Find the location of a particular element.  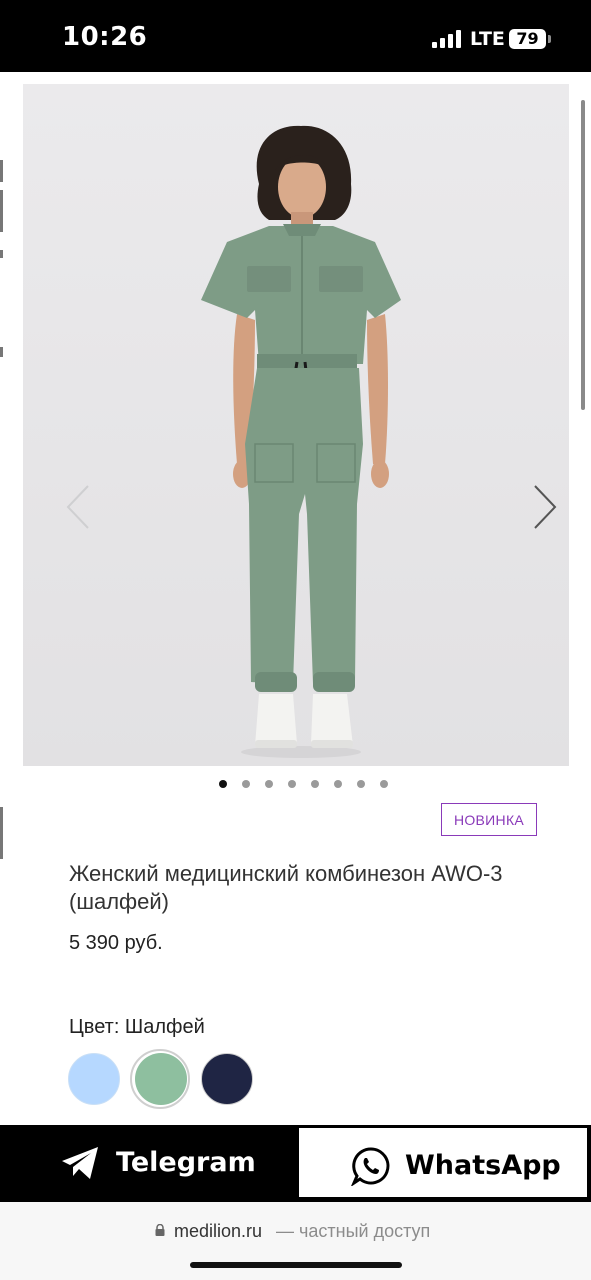

battery-icon: 79 is located at coordinates (527, 39).